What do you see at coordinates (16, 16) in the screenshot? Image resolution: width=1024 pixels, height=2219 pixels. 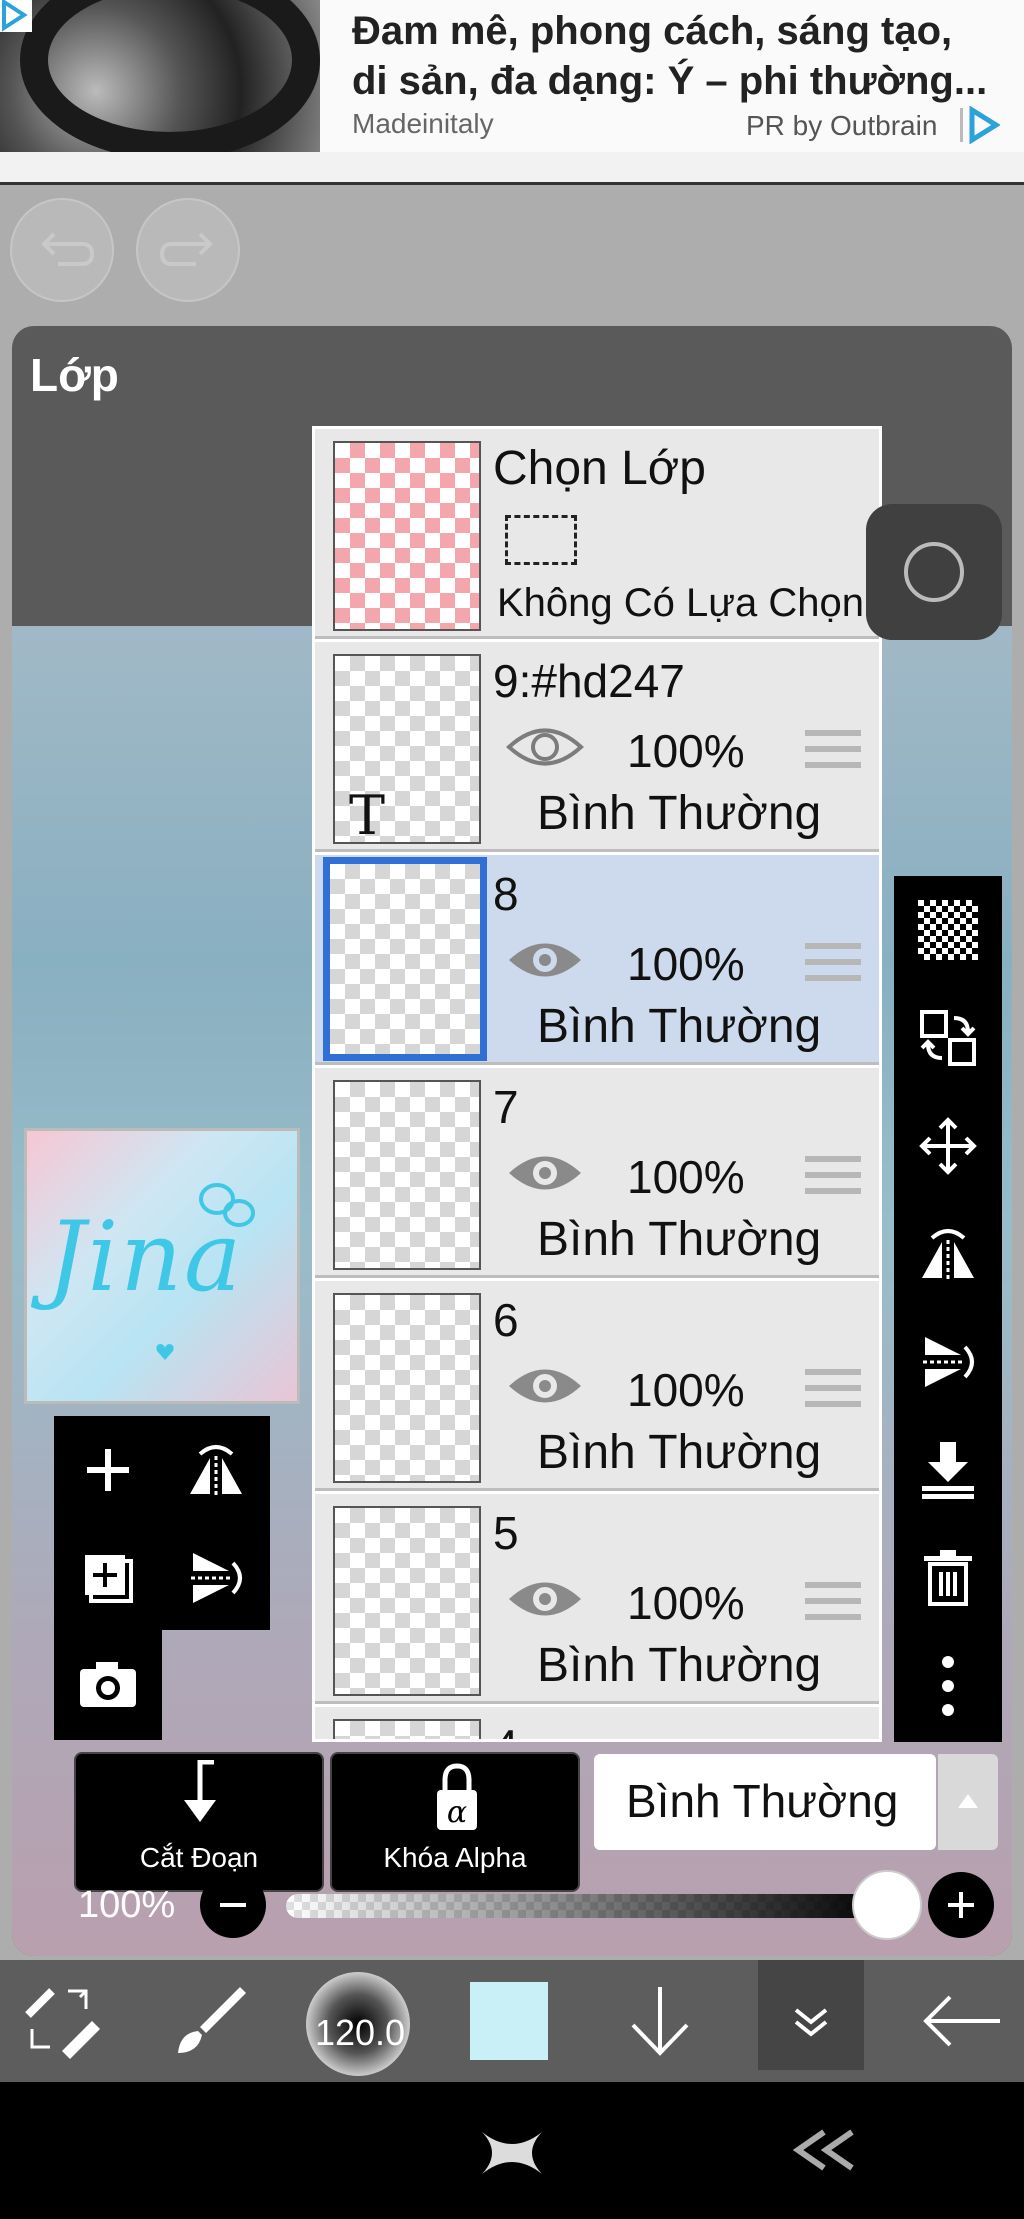 I see `adchoices-icon` at bounding box center [16, 16].